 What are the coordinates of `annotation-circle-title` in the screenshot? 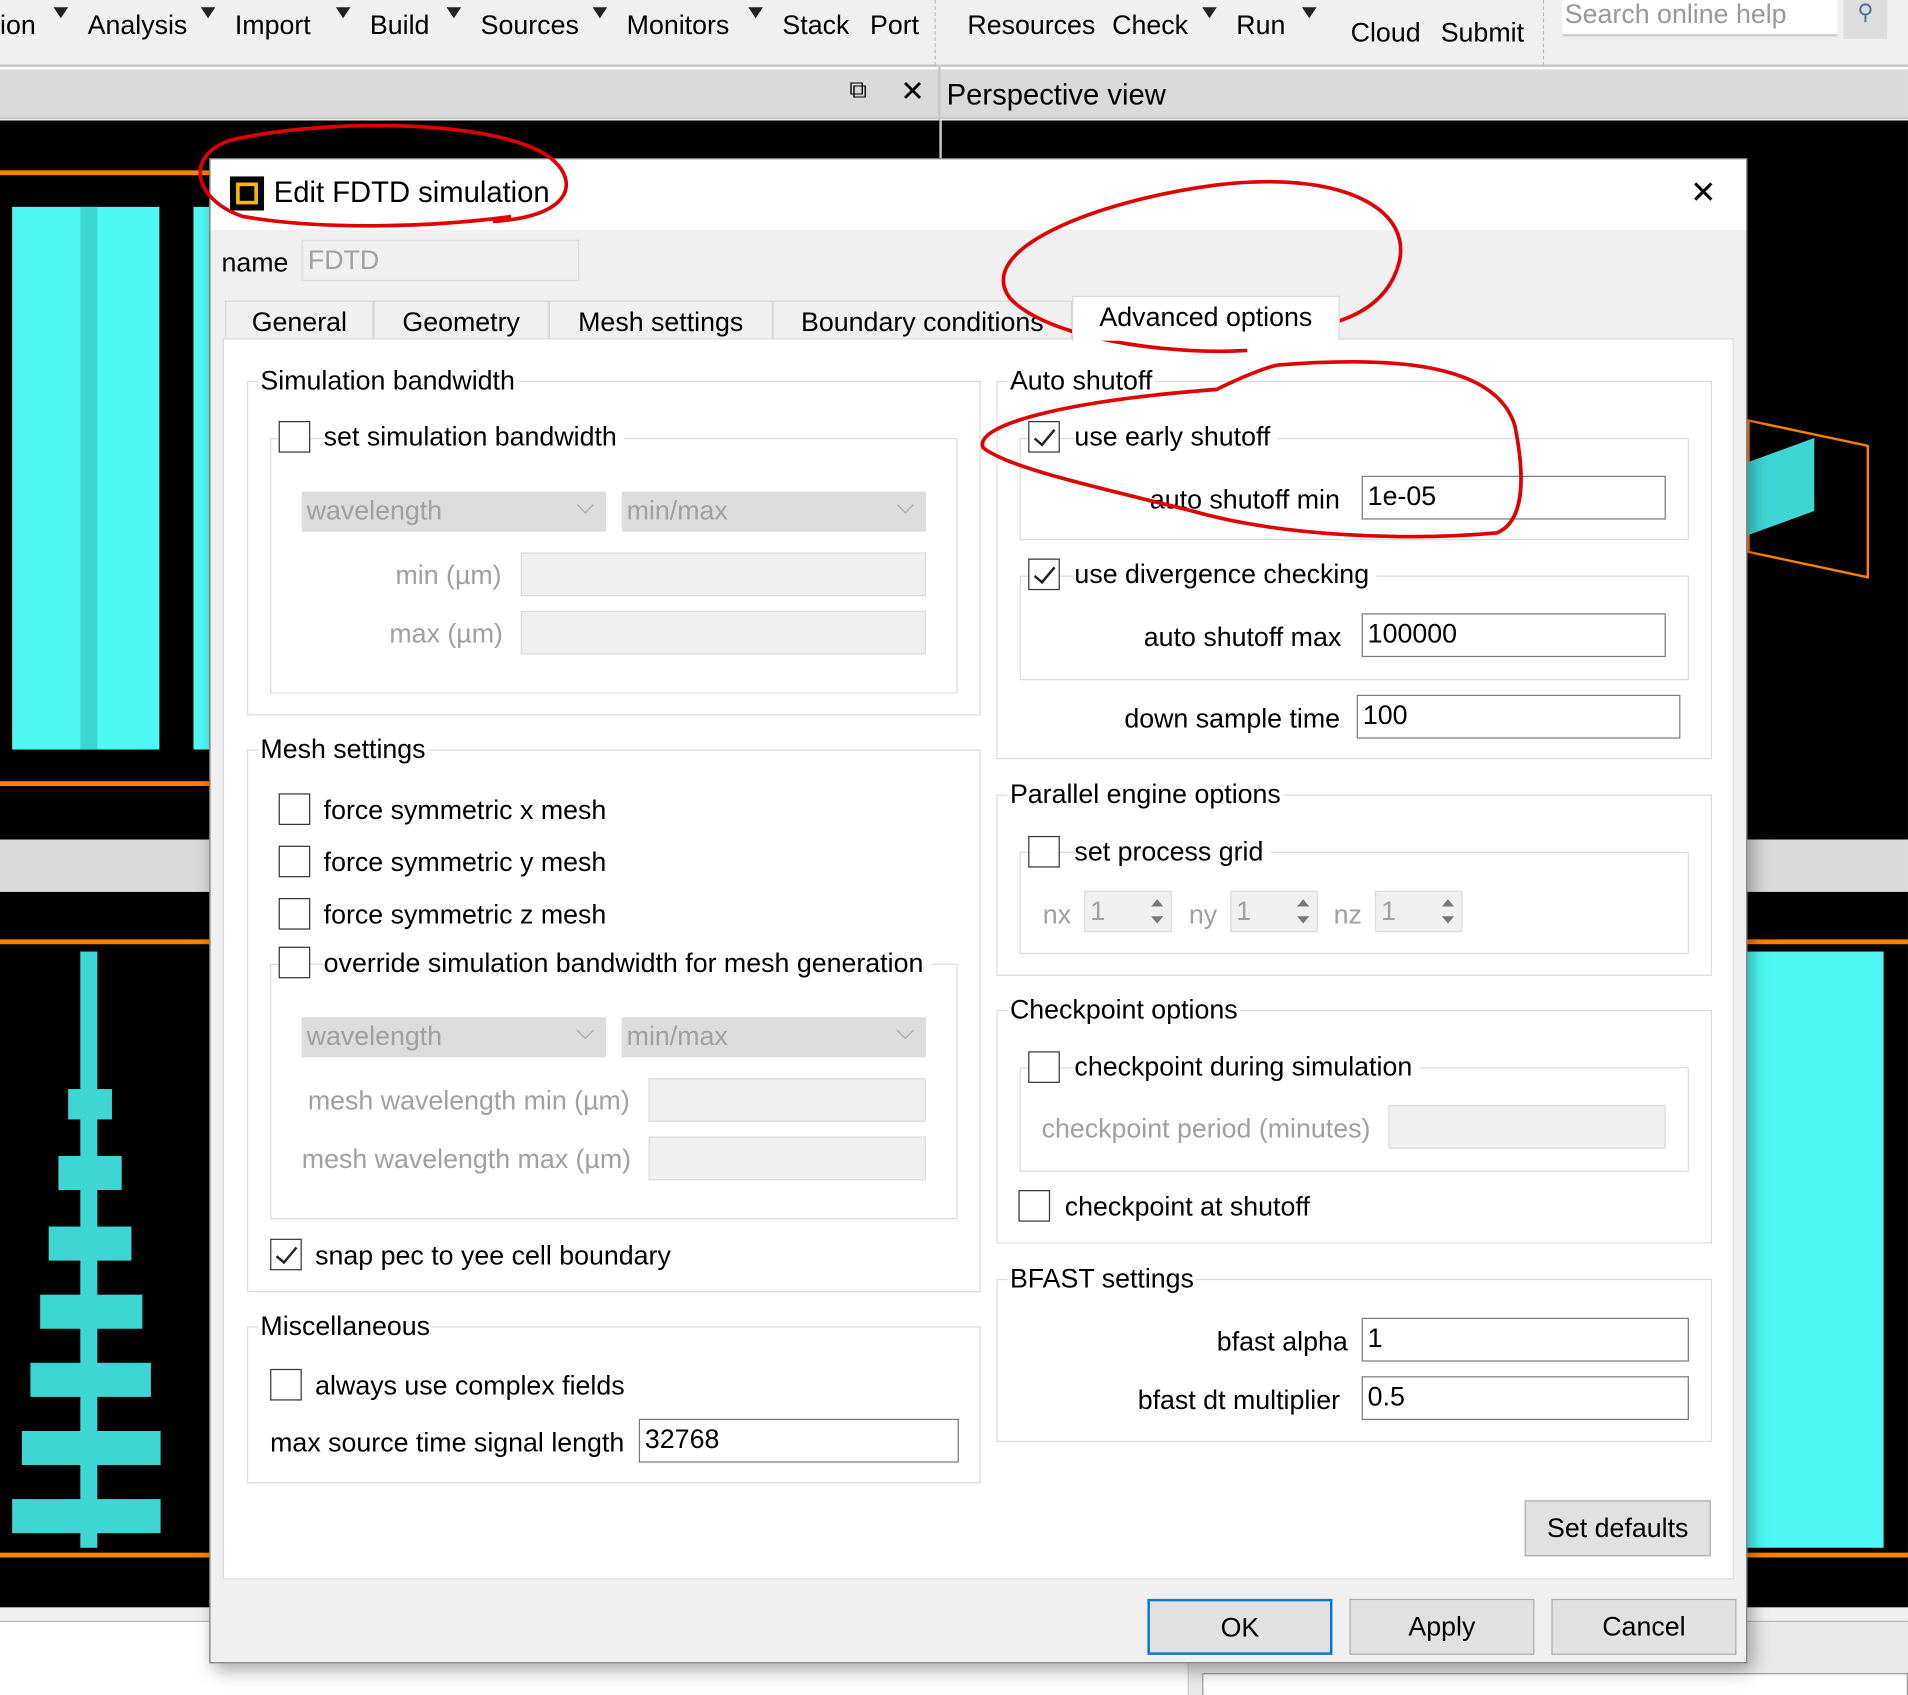 It's located at (383, 175).